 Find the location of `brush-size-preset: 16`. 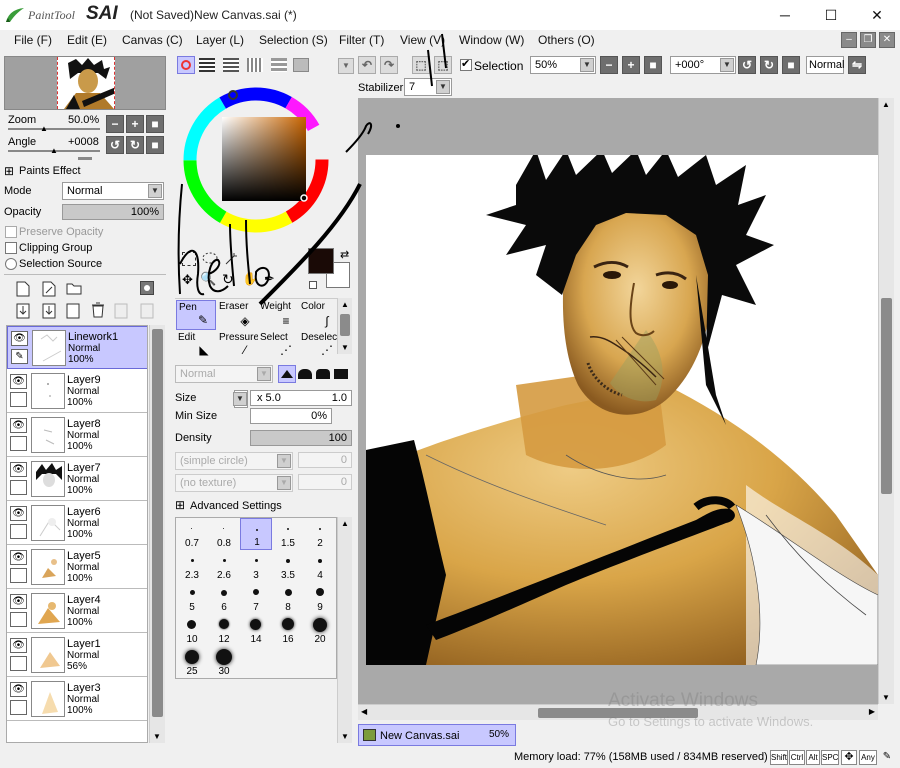

brush-size-preset: 16 is located at coordinates (288, 630).